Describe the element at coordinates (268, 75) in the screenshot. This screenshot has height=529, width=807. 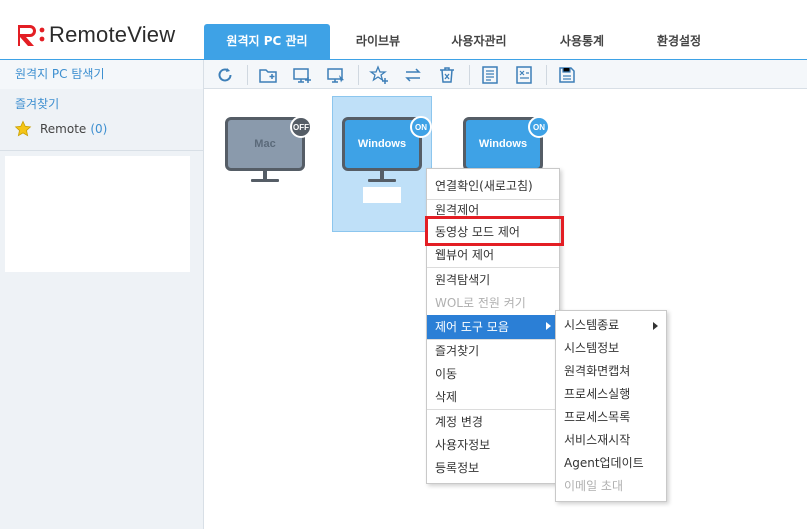
I see `new-folder-icon` at that location.